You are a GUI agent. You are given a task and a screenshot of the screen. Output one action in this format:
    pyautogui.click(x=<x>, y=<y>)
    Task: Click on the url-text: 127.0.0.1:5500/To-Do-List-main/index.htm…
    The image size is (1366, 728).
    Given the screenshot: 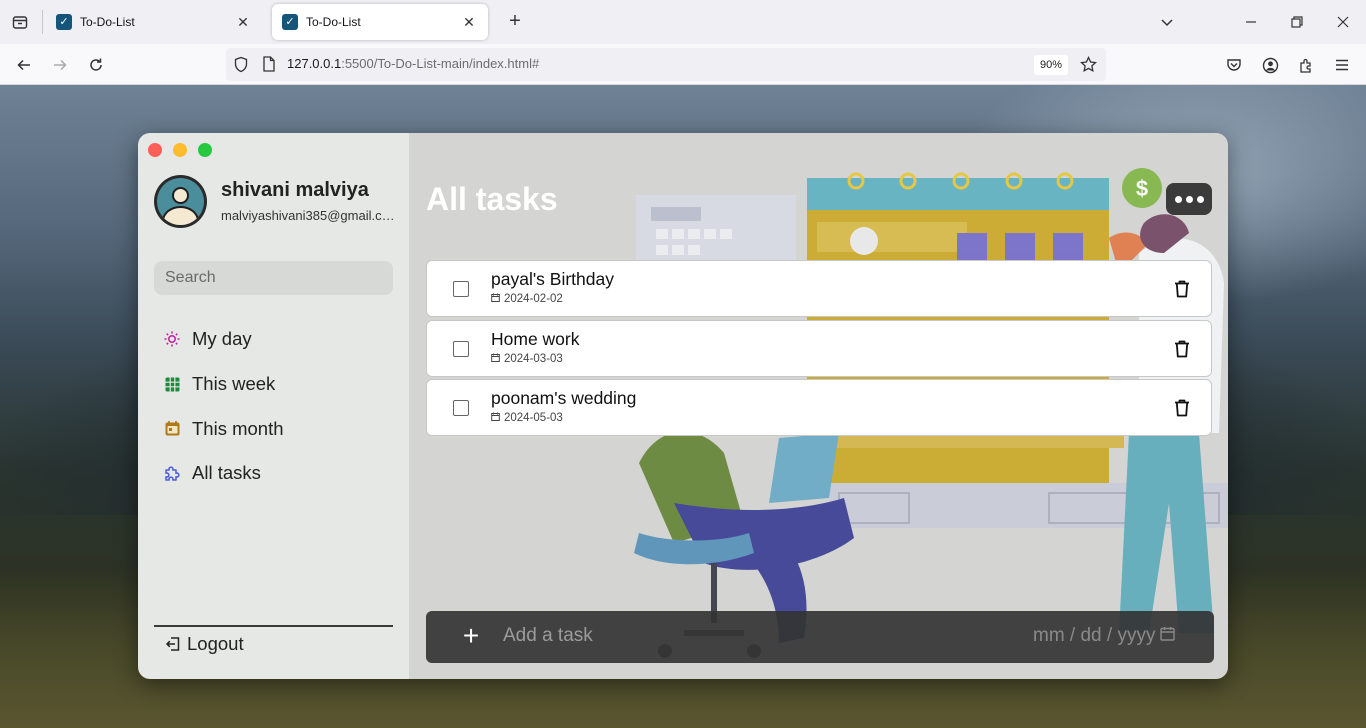 What is the action you would take?
    pyautogui.click(x=413, y=63)
    